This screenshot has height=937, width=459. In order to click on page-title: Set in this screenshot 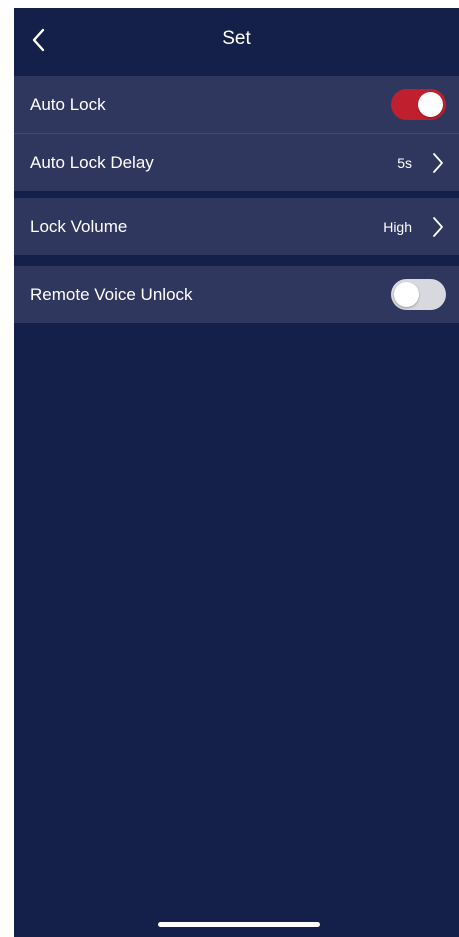, I will do `click(236, 38)`.